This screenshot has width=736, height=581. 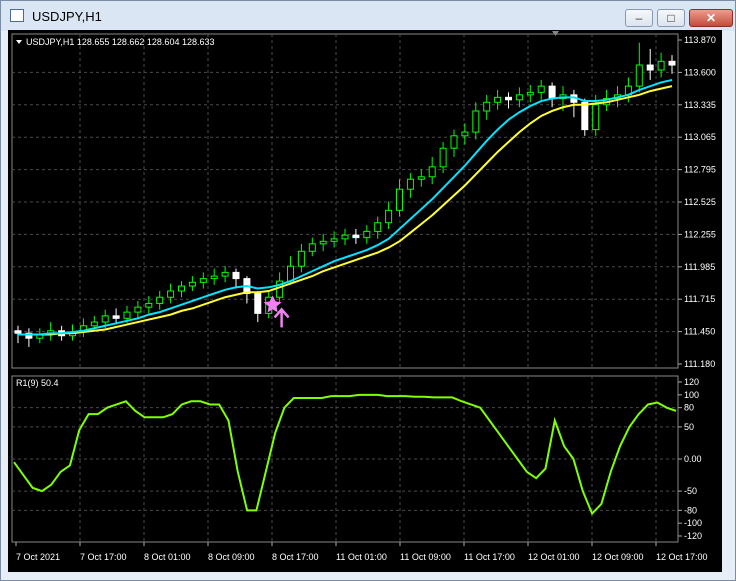 I want to click on indicator-tick-label: 80, so click(x=689, y=408).